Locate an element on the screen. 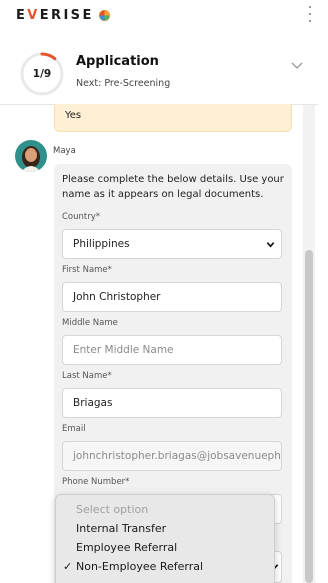 This screenshot has width=328, height=583. brand-globe-icon is located at coordinates (104, 15).